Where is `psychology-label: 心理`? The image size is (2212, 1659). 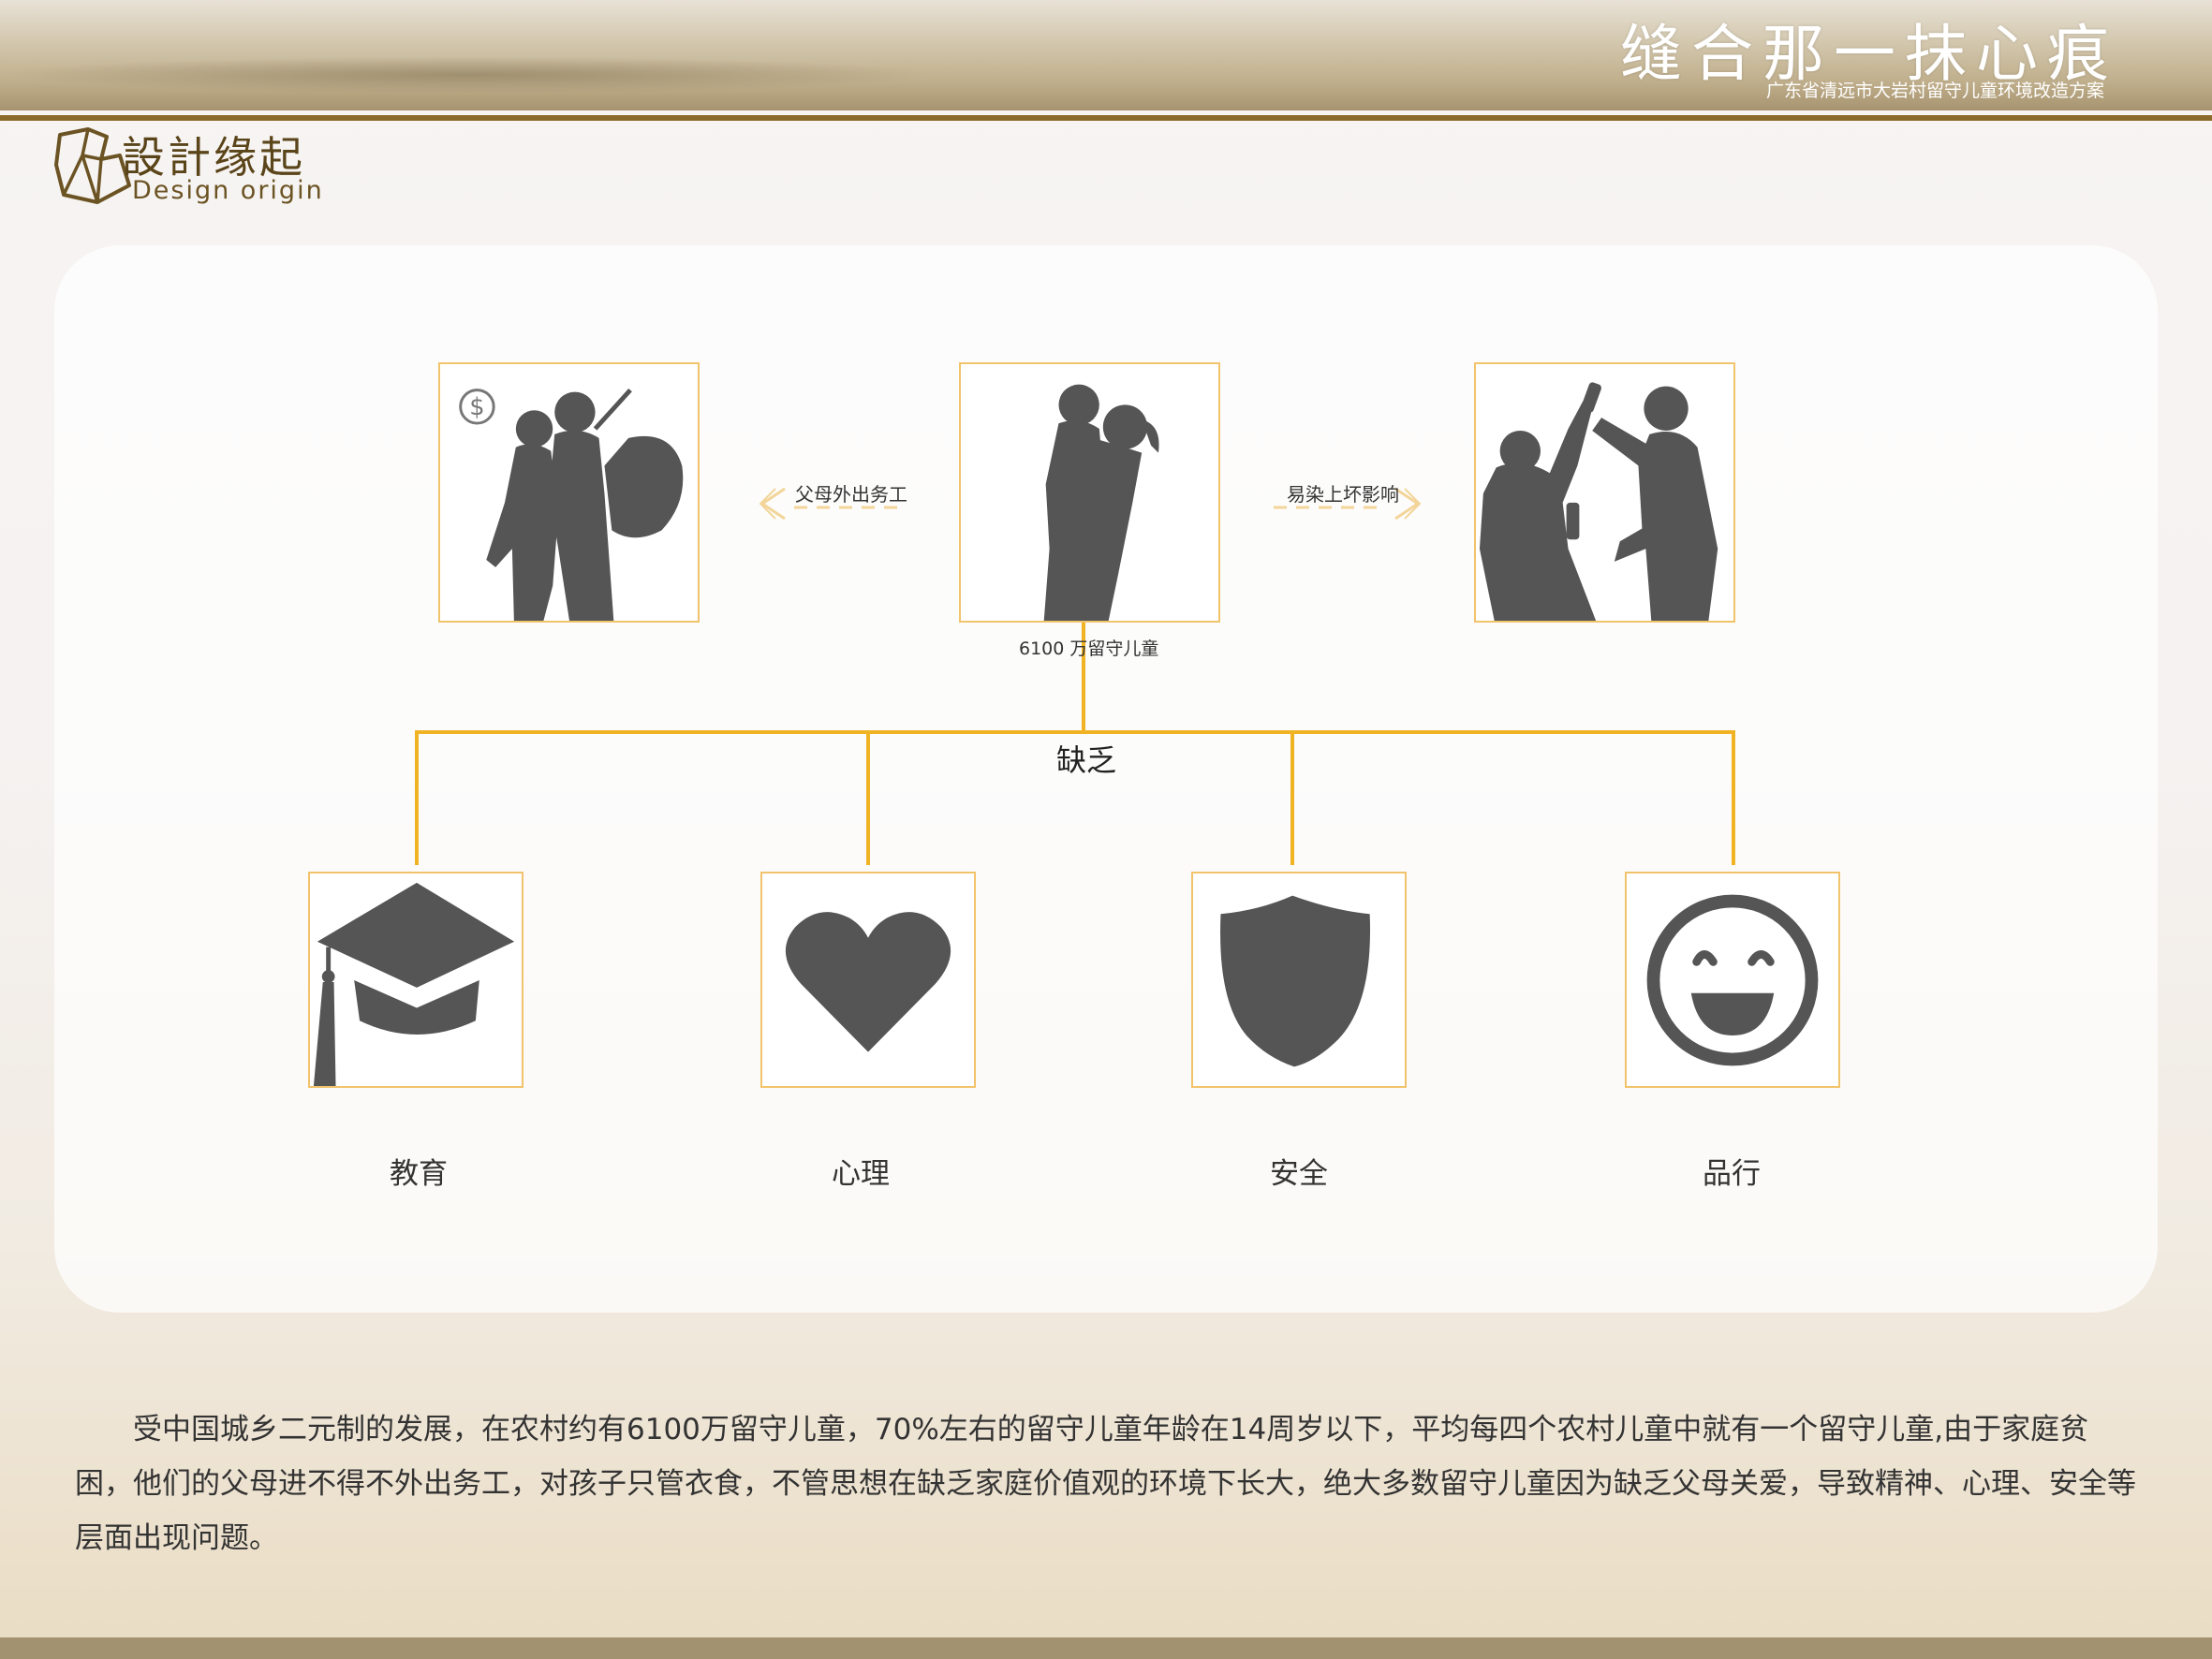 psychology-label: 心理 is located at coordinates (861, 1174).